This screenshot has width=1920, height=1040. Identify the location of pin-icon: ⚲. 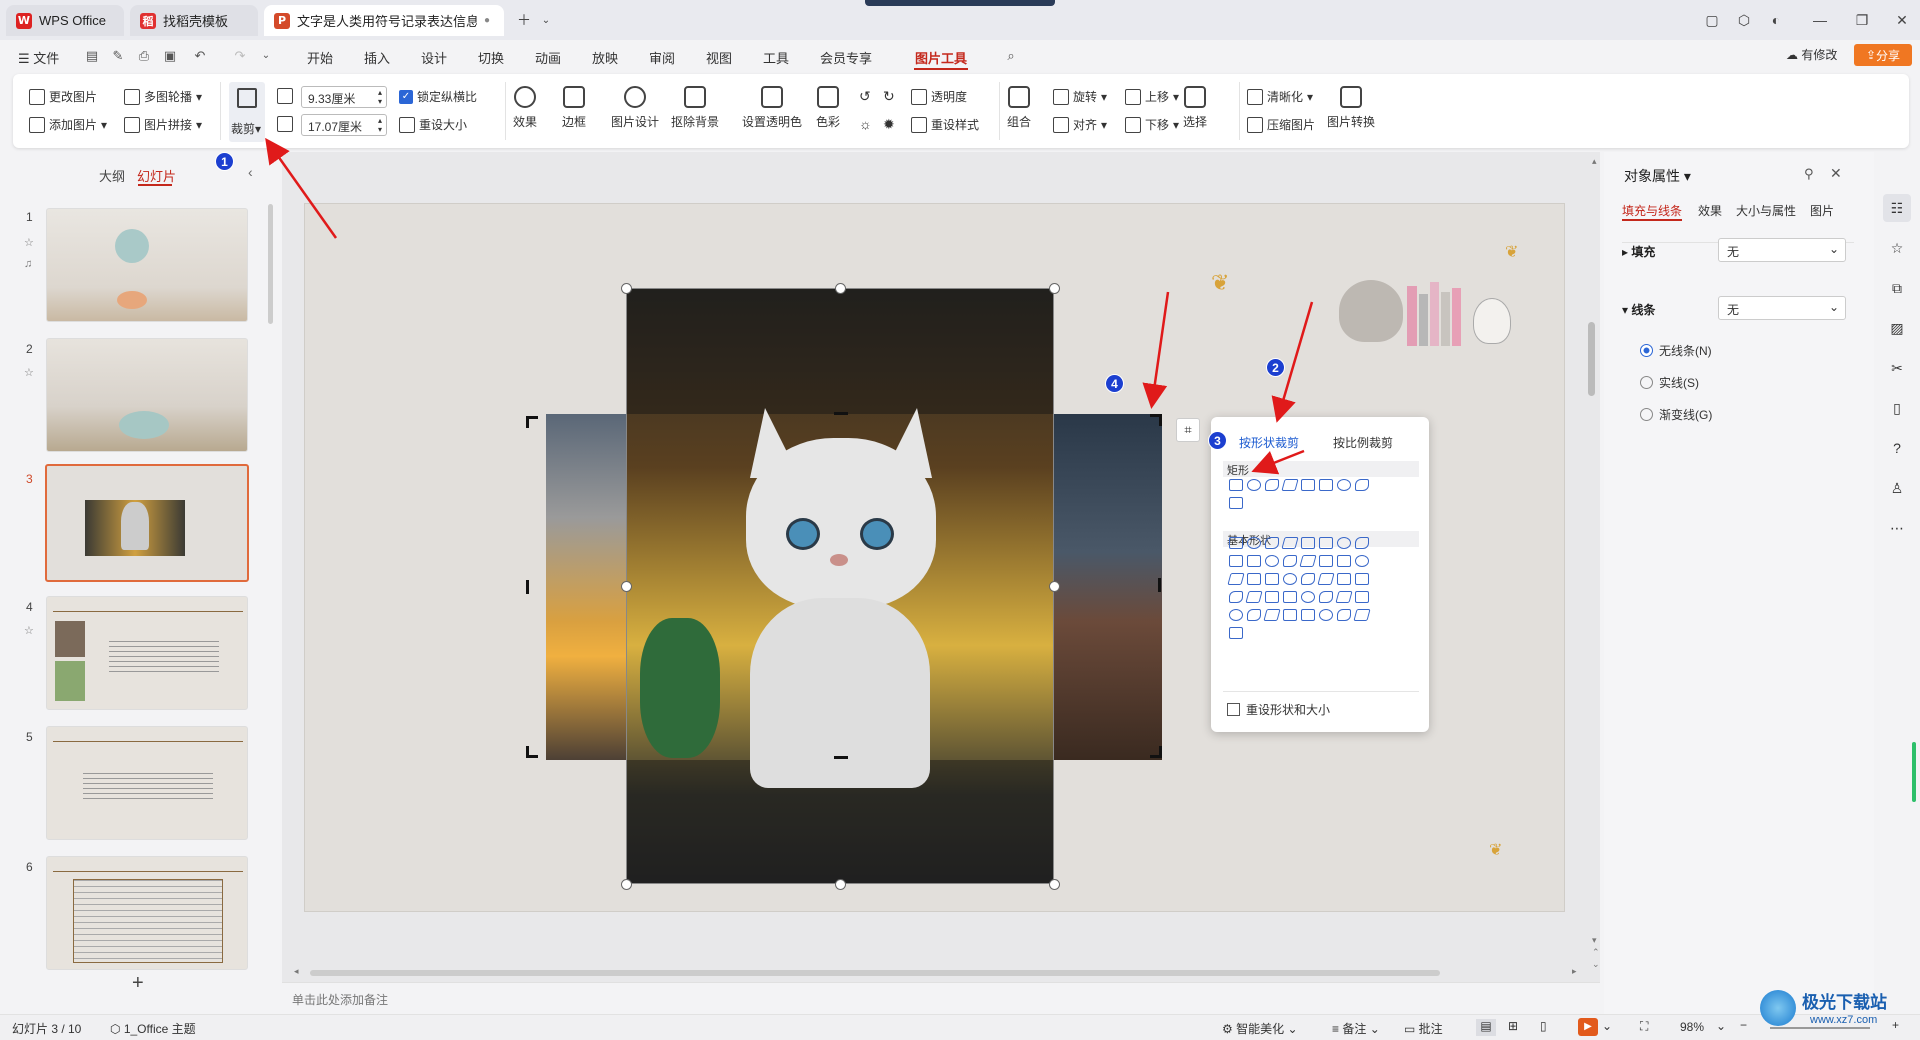
(1809, 174).